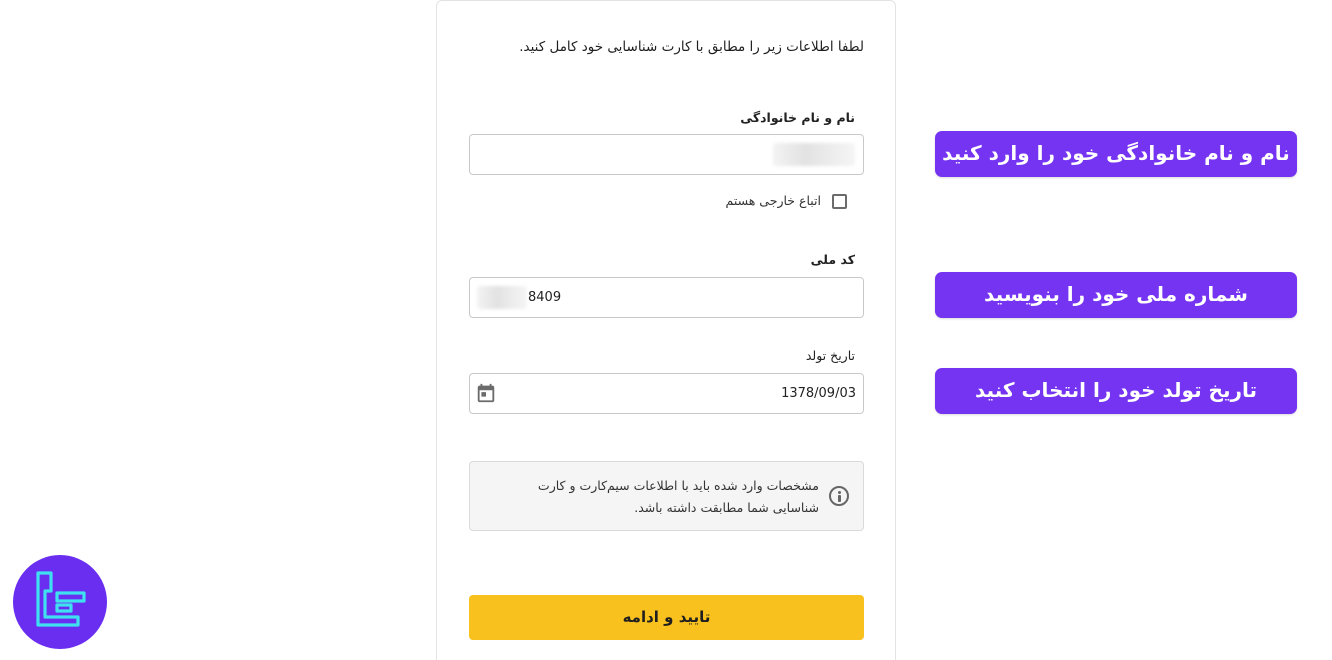  Describe the element at coordinates (1116, 154) in the screenshot. I see `callout-full-name: نام و نام خانوادگی خود را وارد کنید` at that location.